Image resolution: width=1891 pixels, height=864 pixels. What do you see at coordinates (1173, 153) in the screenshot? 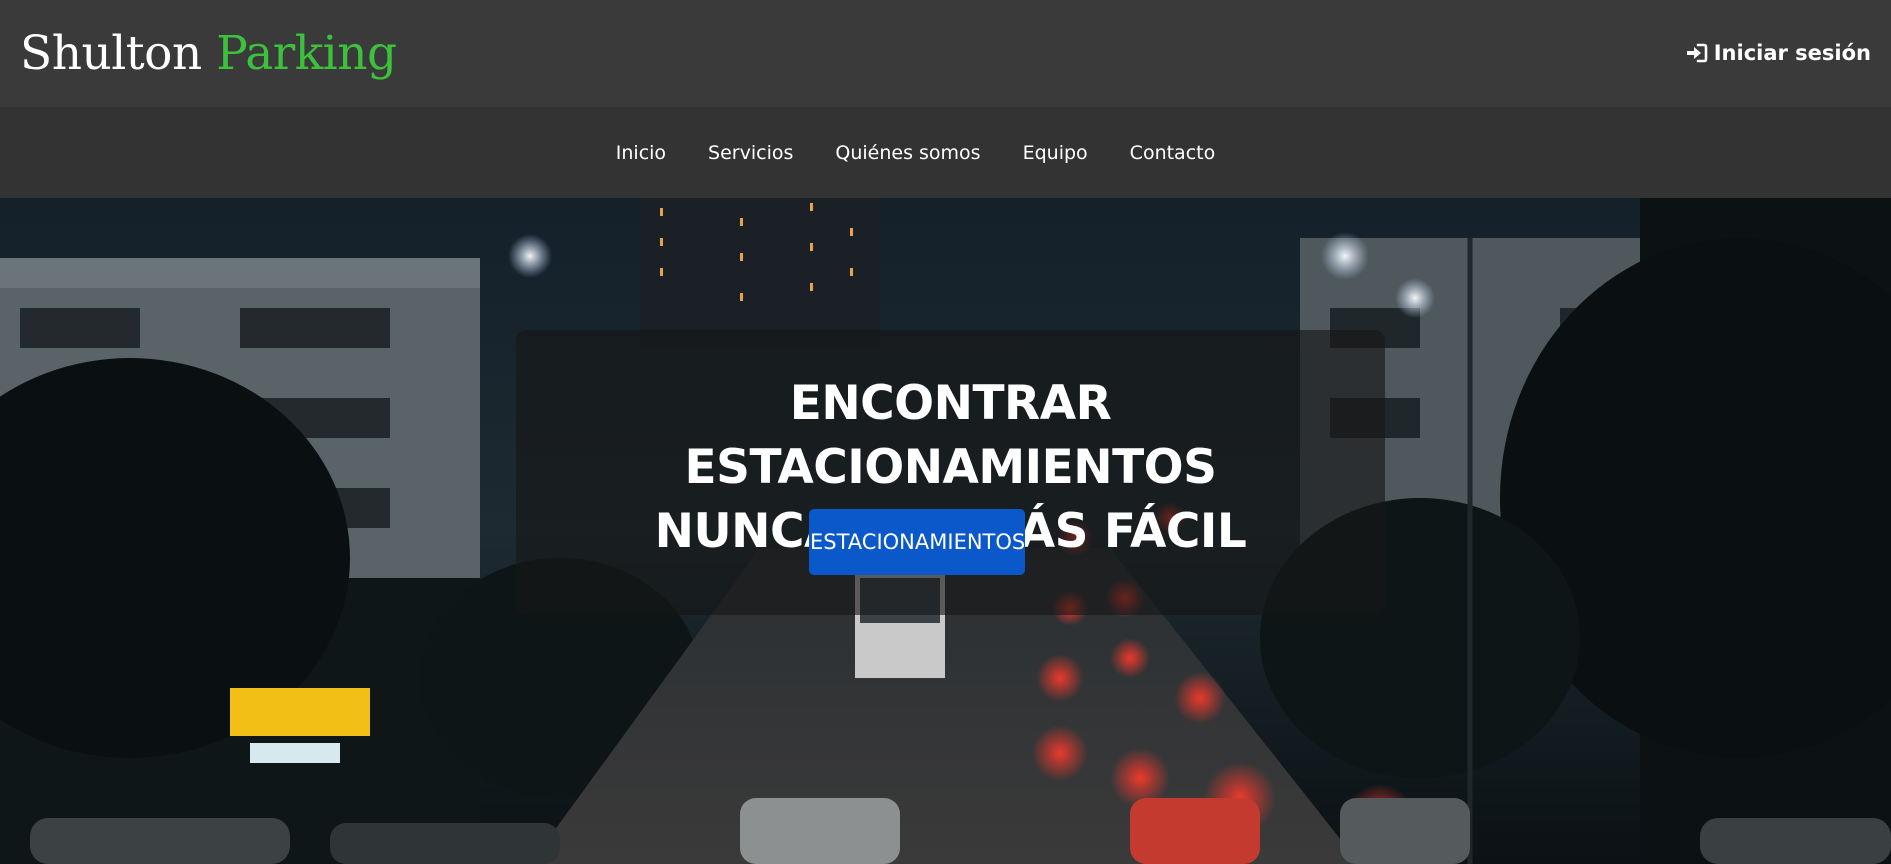
I see `nav-item-contacto: Contacto` at bounding box center [1173, 153].